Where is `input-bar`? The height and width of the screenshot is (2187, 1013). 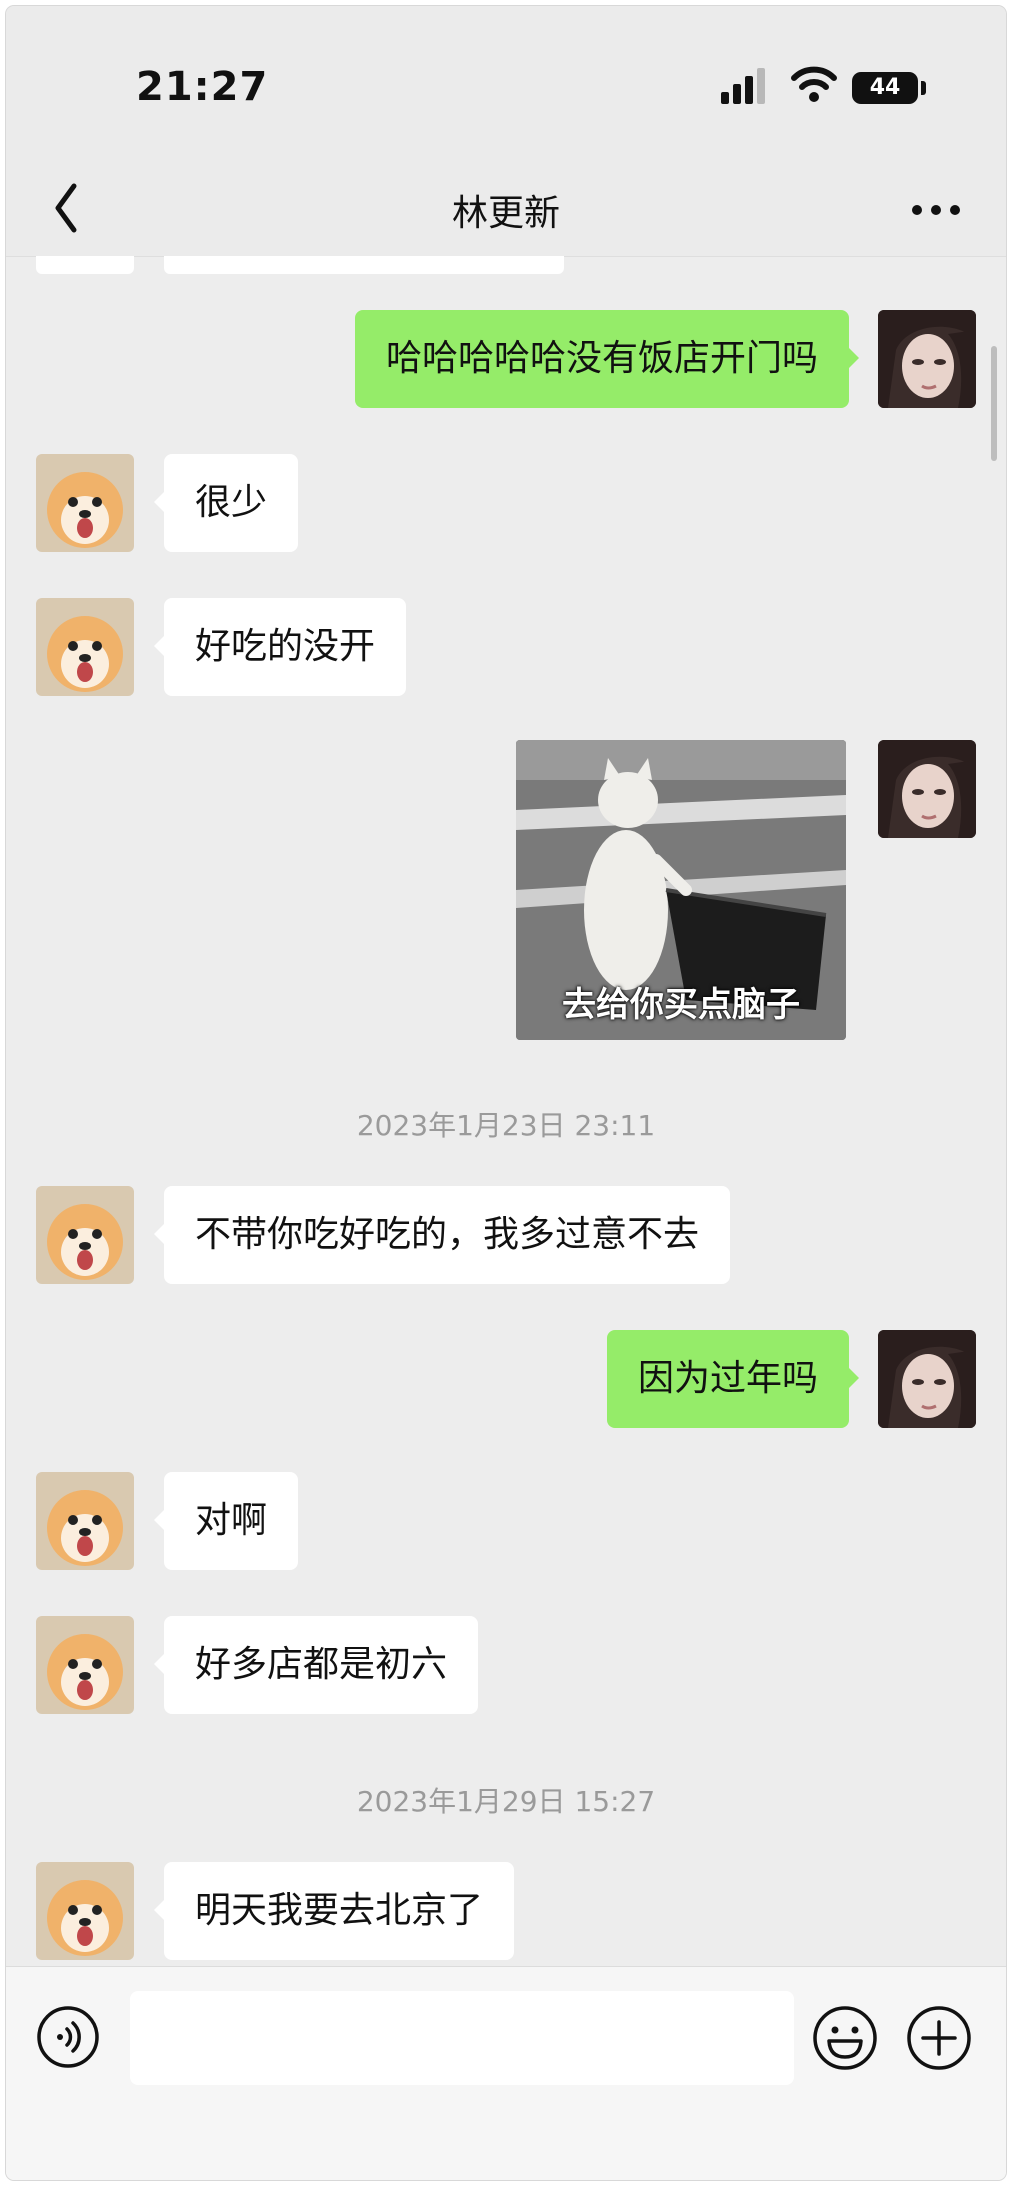
input-bar is located at coordinates (506, 2073).